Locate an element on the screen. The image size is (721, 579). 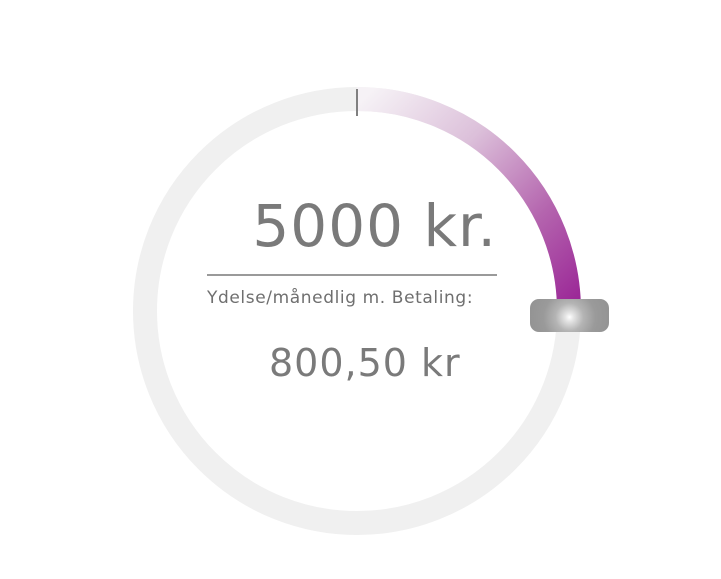
monthly-payment-value: 800,50 kr is located at coordinates (365, 363).